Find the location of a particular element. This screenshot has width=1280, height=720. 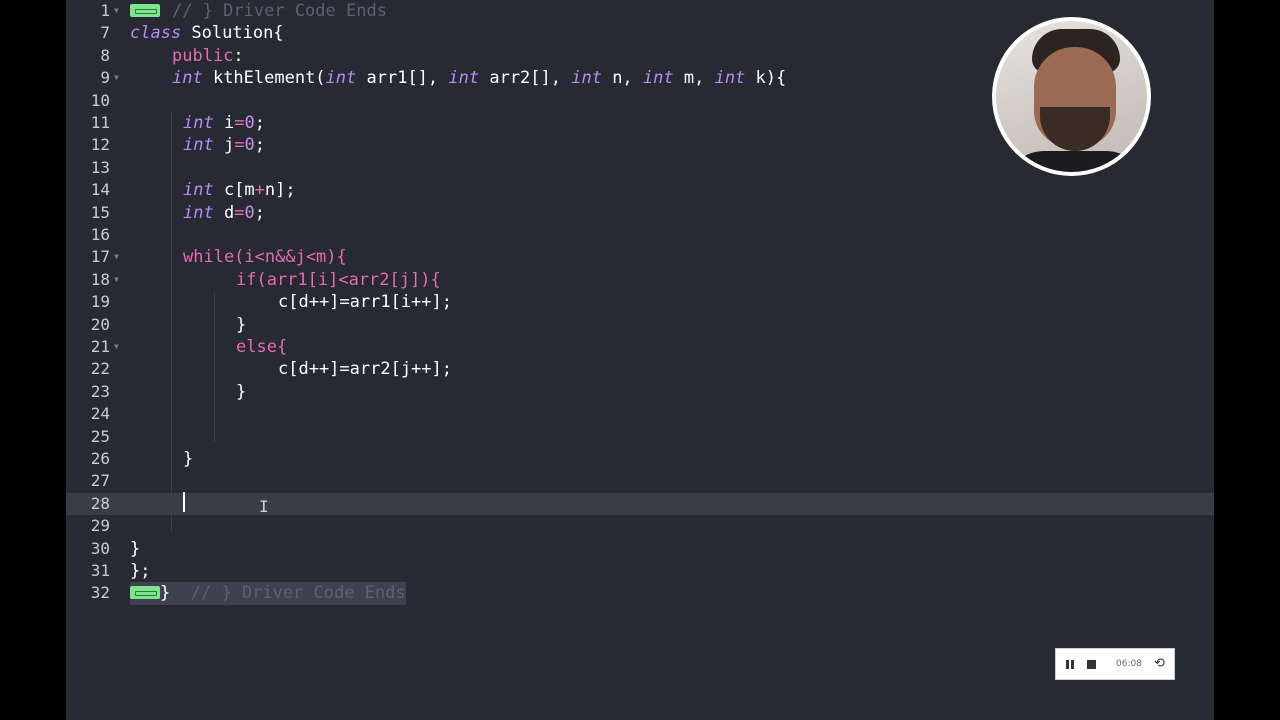

line-number: 27 is located at coordinates (100, 481).